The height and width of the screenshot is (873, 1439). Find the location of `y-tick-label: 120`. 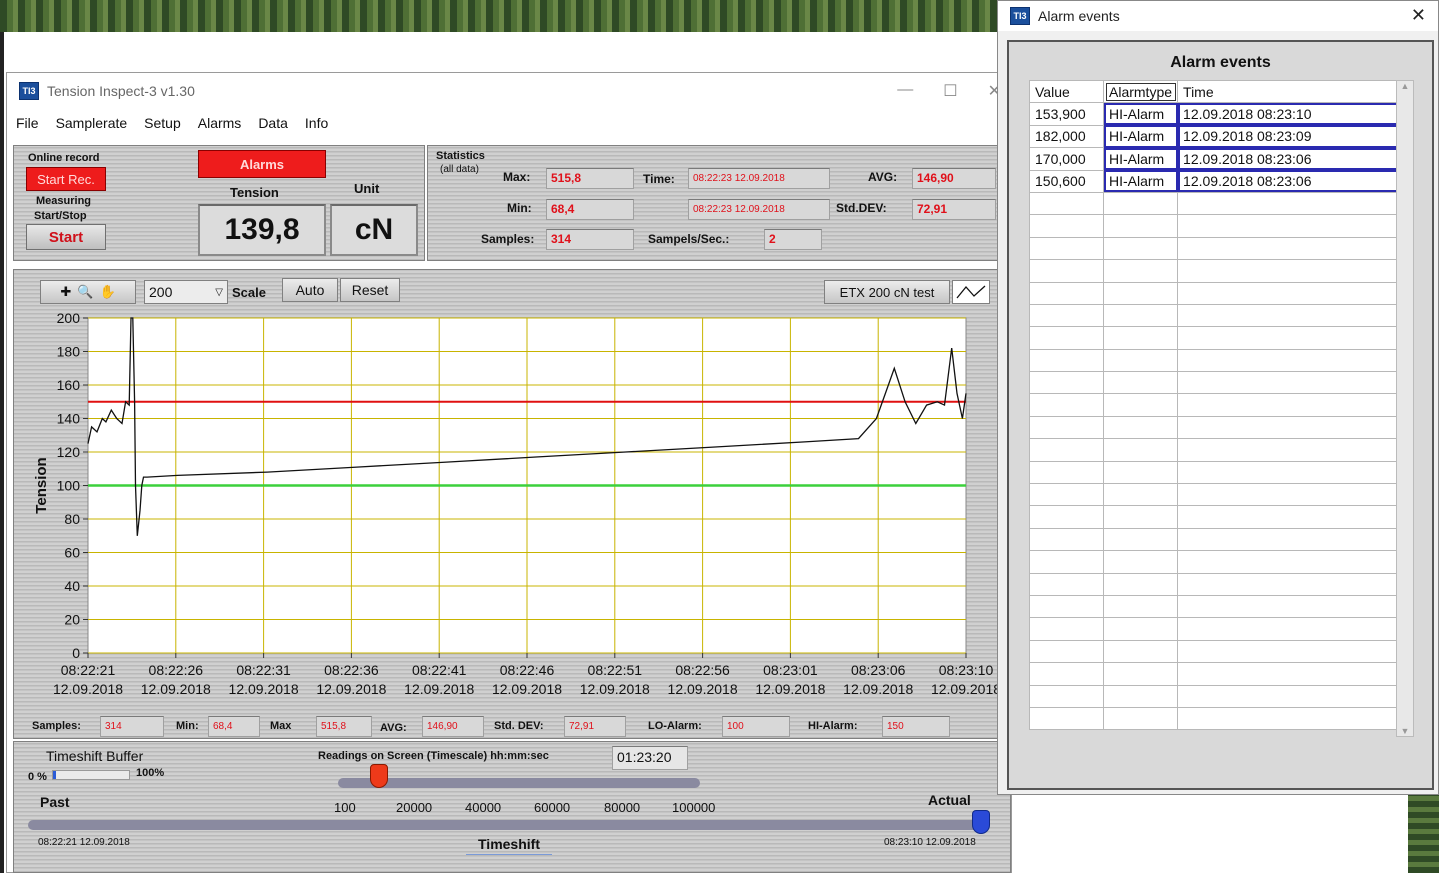

y-tick-label: 120 is located at coordinates (69, 452).